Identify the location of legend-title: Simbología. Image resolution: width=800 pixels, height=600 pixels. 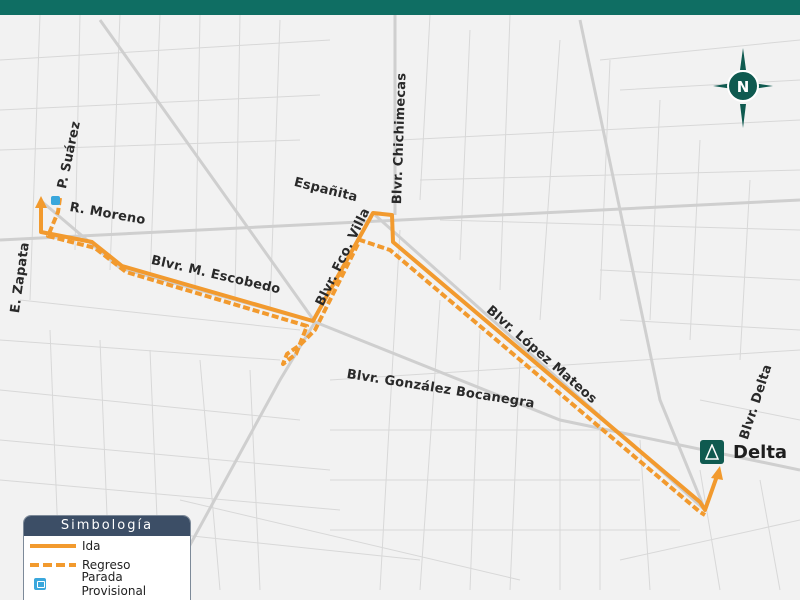
(107, 526).